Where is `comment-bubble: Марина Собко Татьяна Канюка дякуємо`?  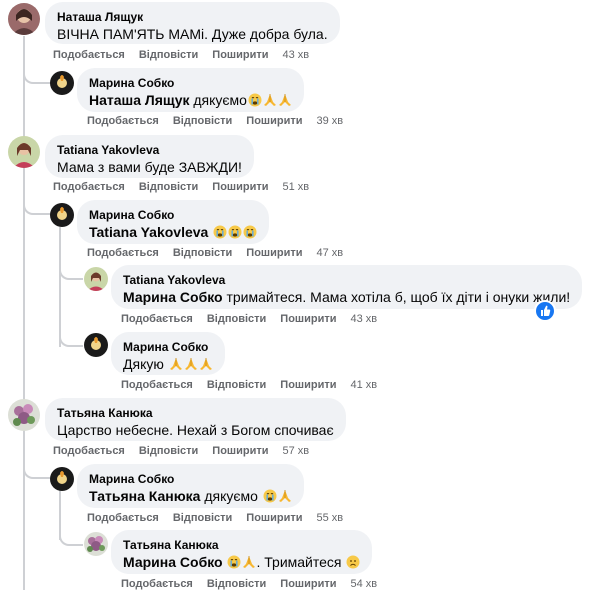 comment-bubble: Марина Собко Татьяна Канюка дякуємо is located at coordinates (190, 486).